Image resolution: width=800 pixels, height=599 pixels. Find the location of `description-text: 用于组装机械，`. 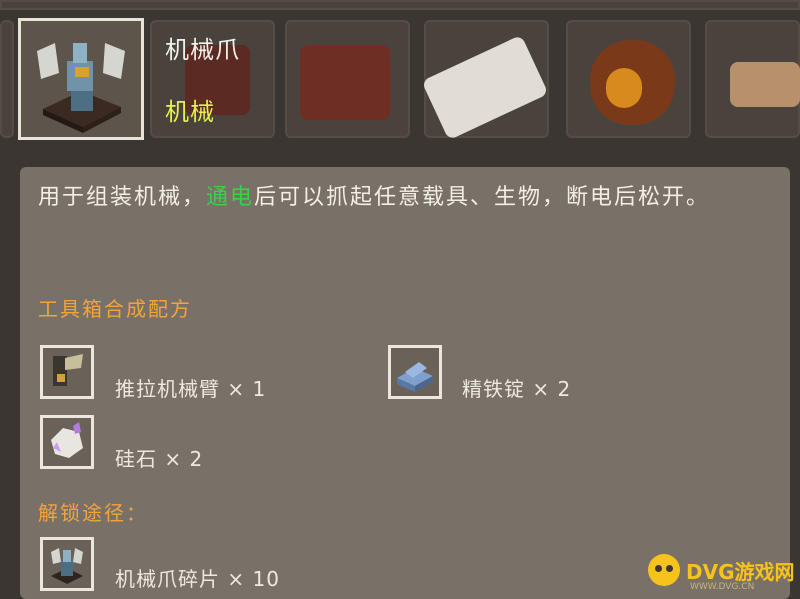

description-text: 用于组装机械， is located at coordinates (122, 197).